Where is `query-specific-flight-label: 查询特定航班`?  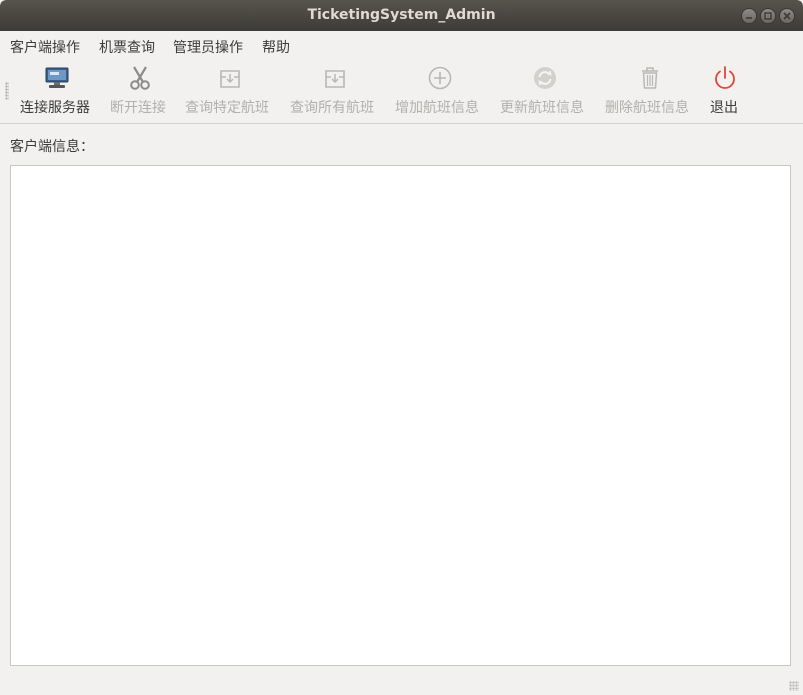
query-specific-flight-label: 查询特定航班 is located at coordinates (227, 108).